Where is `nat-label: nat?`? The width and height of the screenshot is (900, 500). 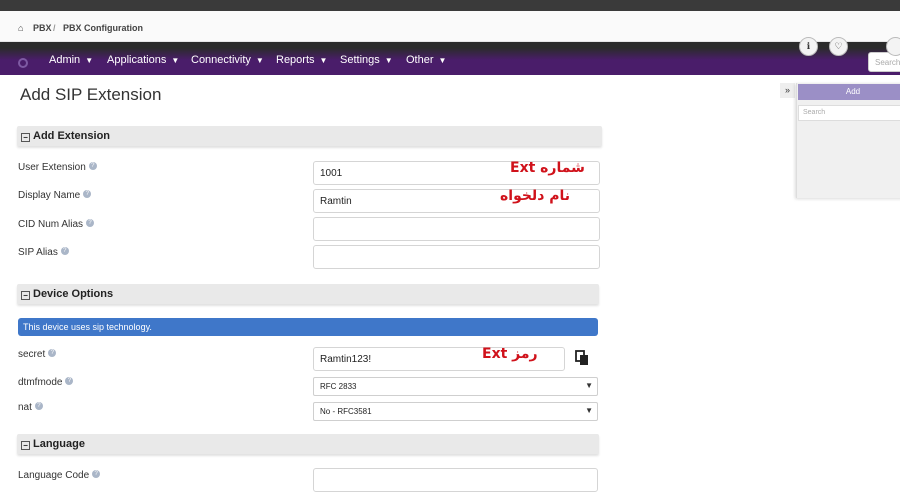 nat-label: nat? is located at coordinates (30, 407).